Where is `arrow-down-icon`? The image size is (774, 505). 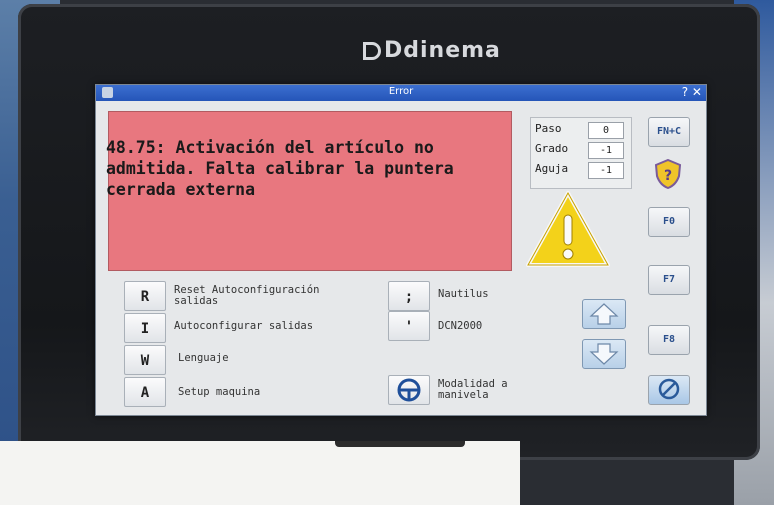
arrow-down-icon is located at coordinates (604, 354).